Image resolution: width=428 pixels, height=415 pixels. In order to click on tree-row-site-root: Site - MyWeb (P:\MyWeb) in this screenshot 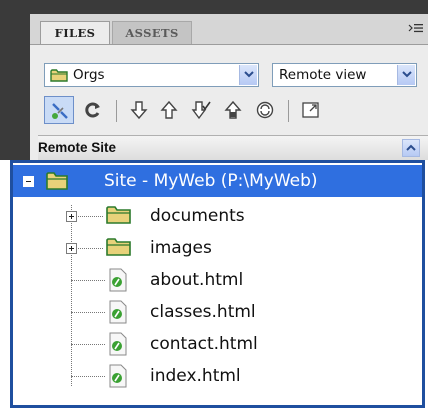, I will do `click(217, 181)`.